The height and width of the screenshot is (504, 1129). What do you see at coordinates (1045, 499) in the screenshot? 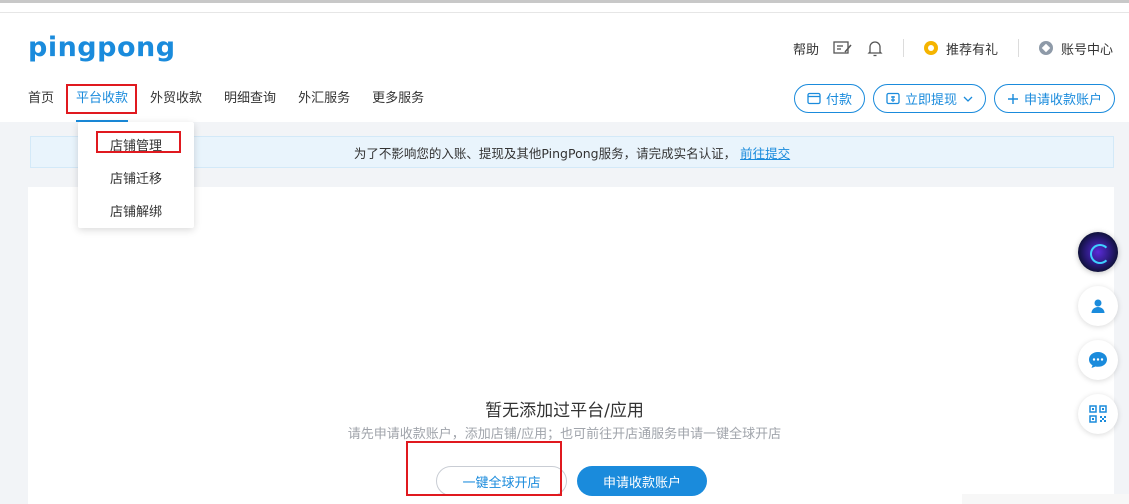
I see `ime-toolbar-strip` at bounding box center [1045, 499].